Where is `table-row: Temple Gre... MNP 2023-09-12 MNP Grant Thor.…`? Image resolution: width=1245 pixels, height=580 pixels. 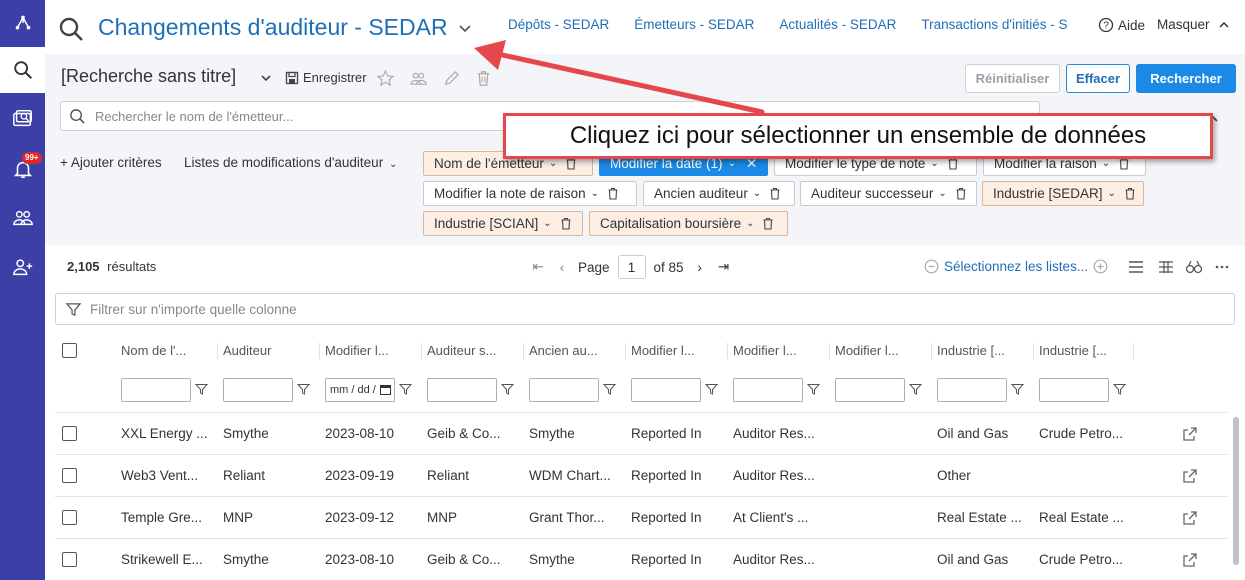
table-row: Temple Gre... MNP 2023-09-12 MNP Grant Thor.… is located at coordinates (641, 518).